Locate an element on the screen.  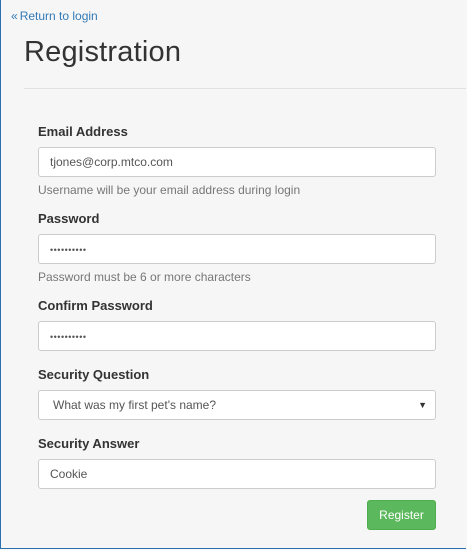
password-field: •••••••••• is located at coordinates (237, 249).